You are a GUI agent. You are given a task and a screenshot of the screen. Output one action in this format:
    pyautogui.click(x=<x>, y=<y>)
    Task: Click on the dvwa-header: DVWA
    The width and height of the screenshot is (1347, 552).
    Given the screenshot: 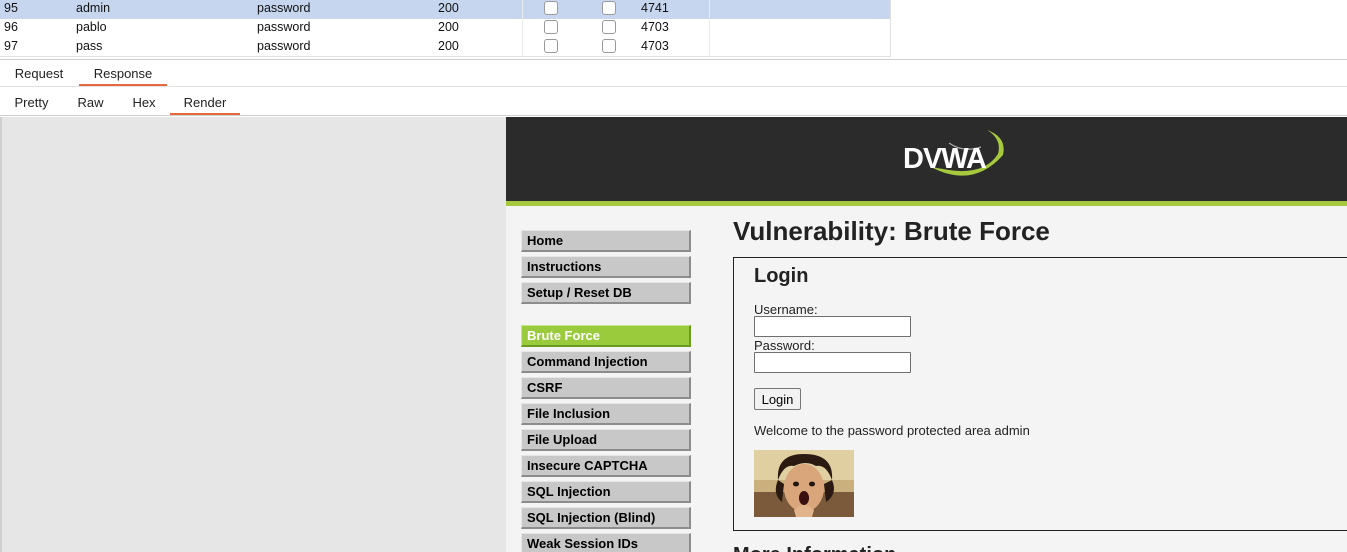 What is the action you would take?
    pyautogui.click(x=926, y=159)
    